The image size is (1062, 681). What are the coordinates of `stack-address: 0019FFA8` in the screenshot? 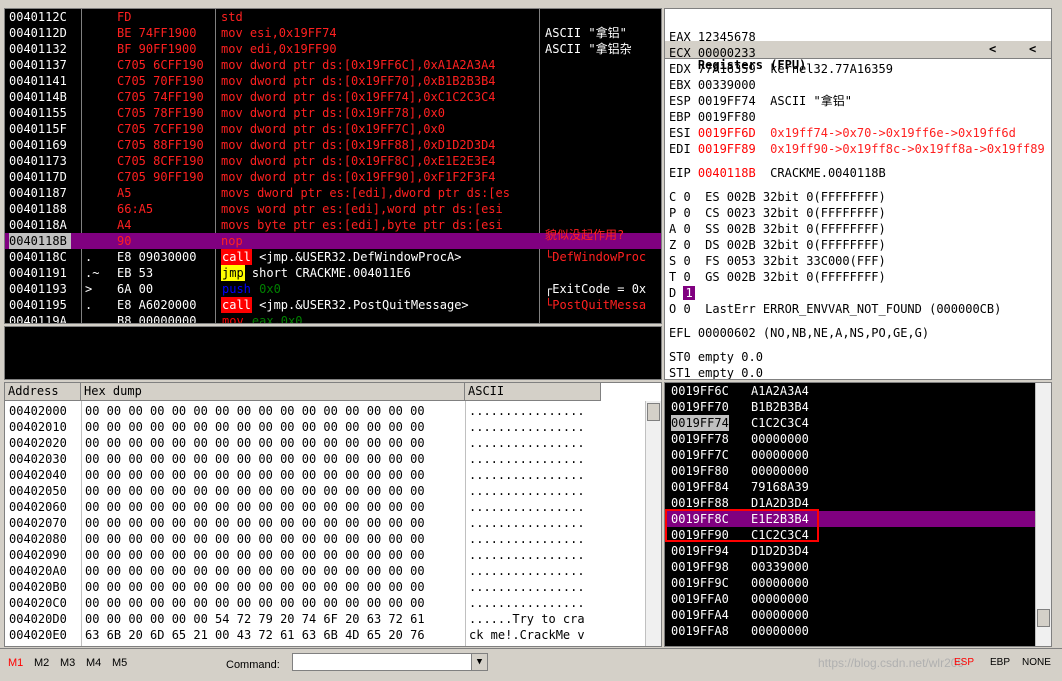 It's located at (700, 631).